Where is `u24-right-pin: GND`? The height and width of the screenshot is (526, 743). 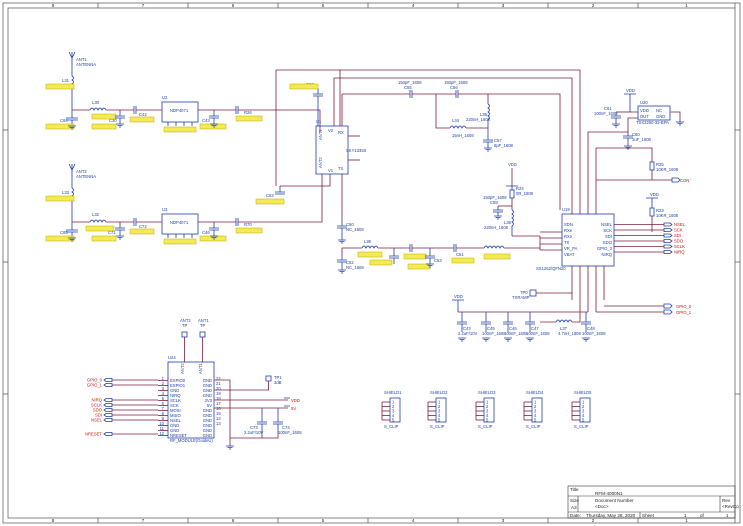 u24-right-pin: GND is located at coordinates (207, 435).